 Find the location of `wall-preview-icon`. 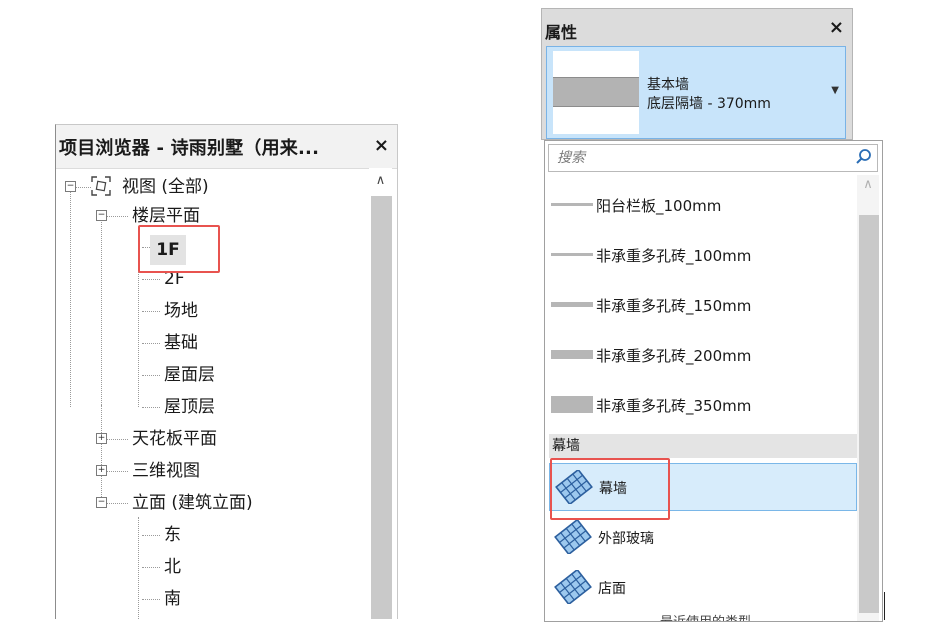

wall-preview-icon is located at coordinates (596, 92).